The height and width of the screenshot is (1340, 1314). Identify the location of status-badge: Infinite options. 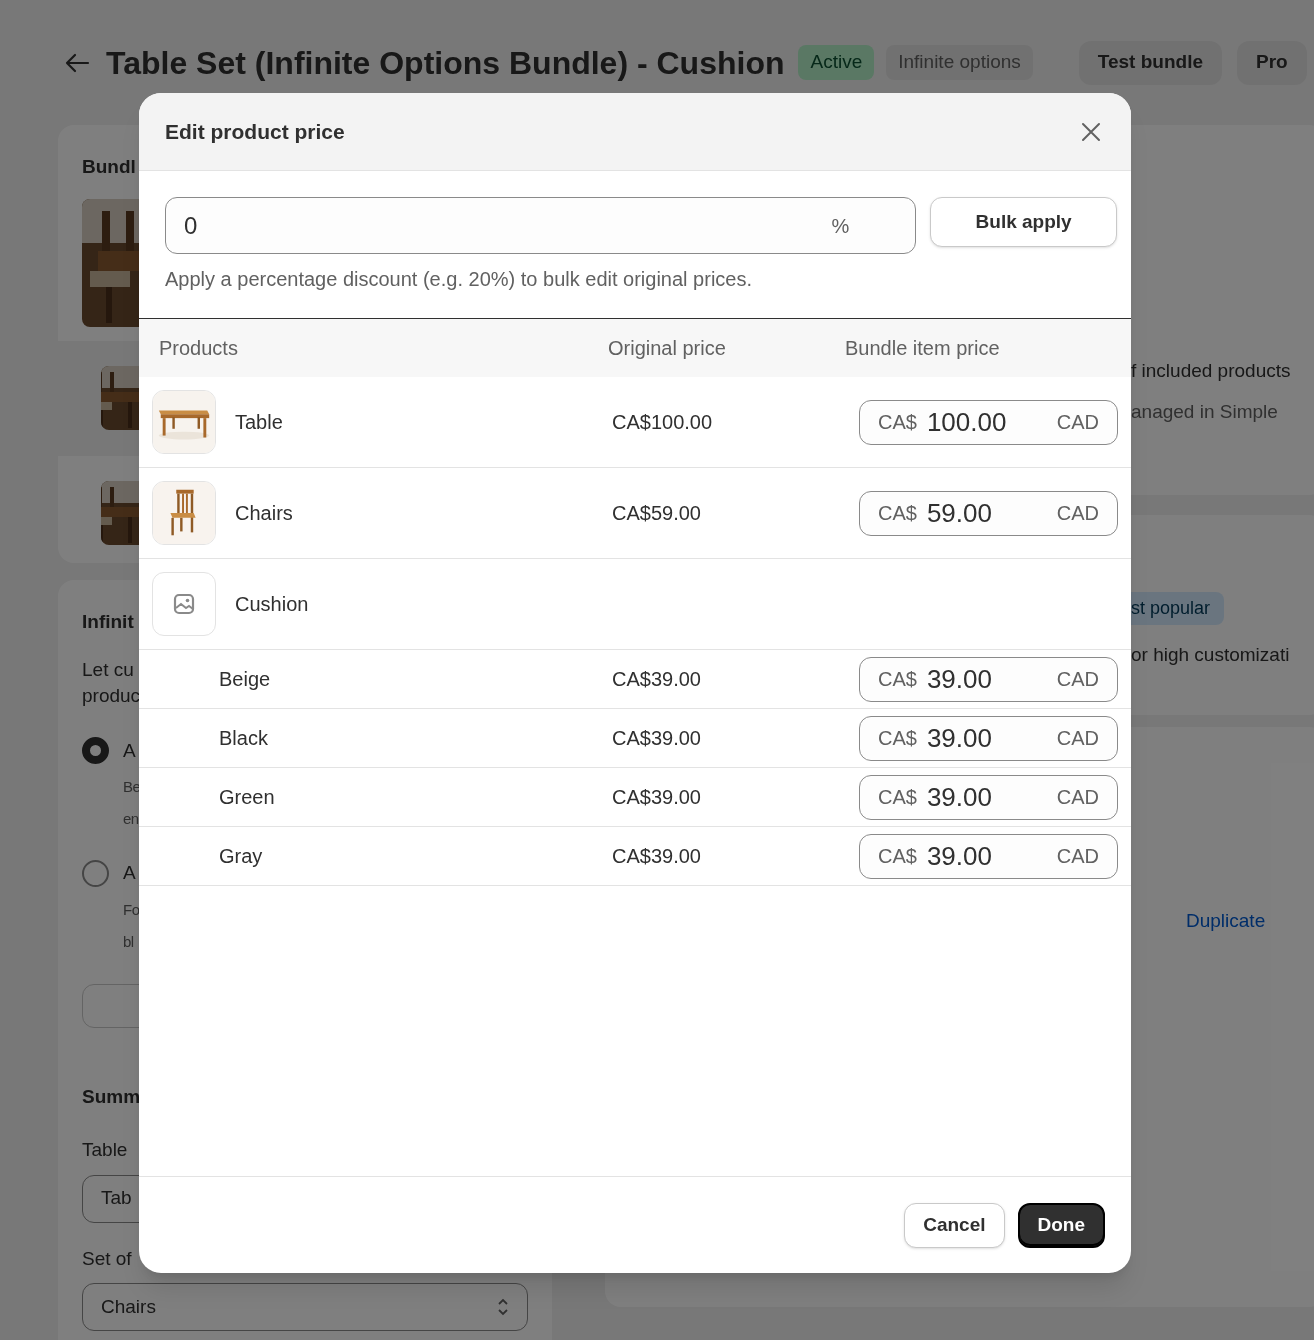
(959, 62).